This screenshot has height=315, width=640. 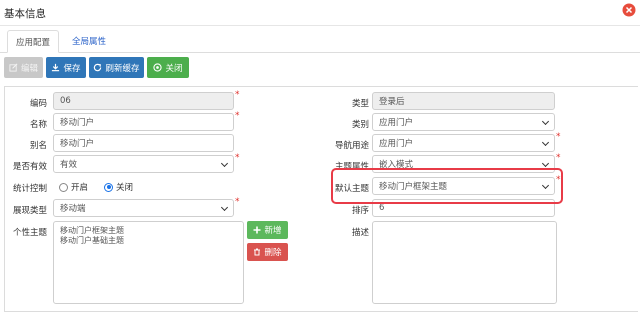 What do you see at coordinates (65, 101) in the screenshot?
I see `code-value: 06` at bounding box center [65, 101].